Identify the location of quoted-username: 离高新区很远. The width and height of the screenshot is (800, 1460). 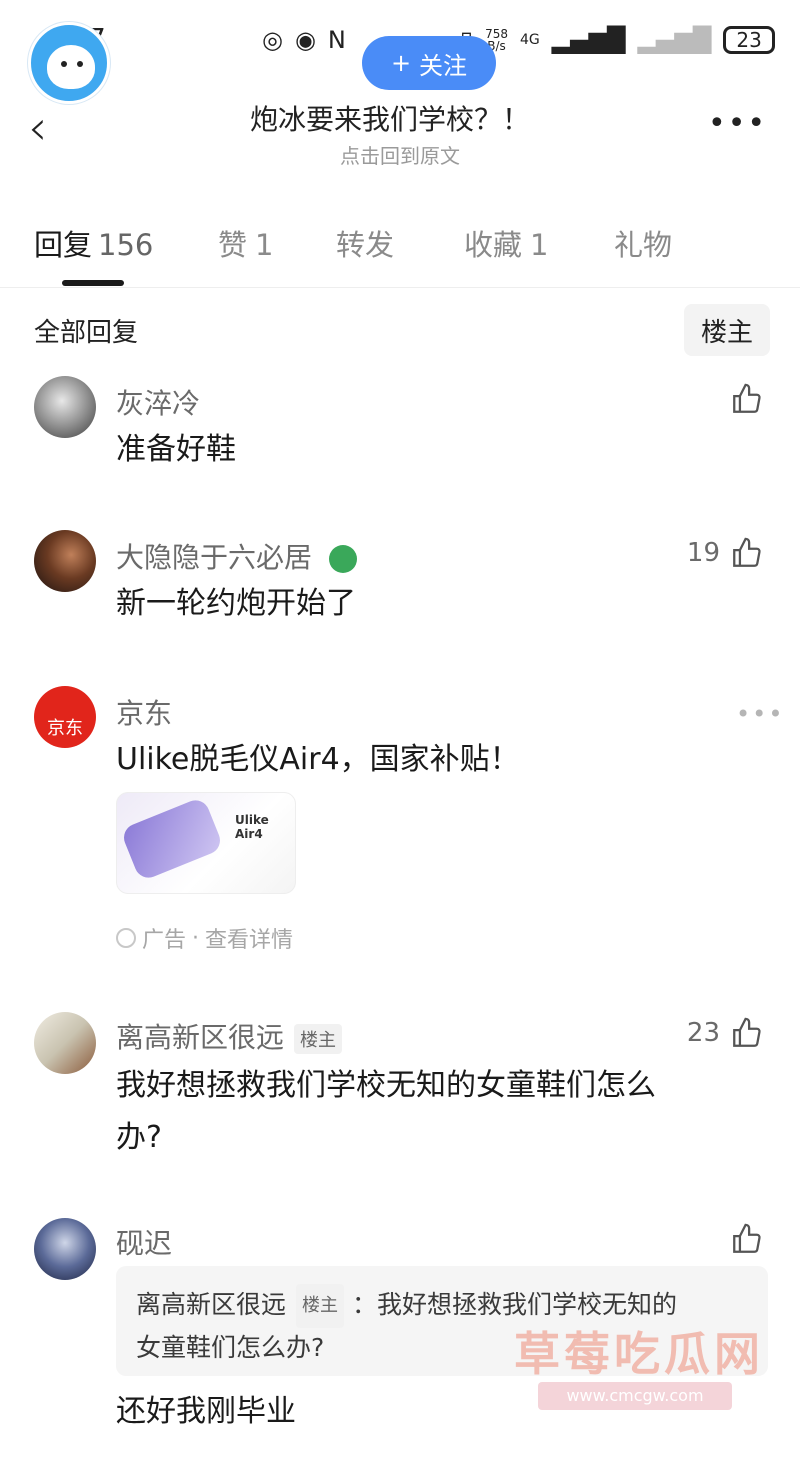
(211, 1304).